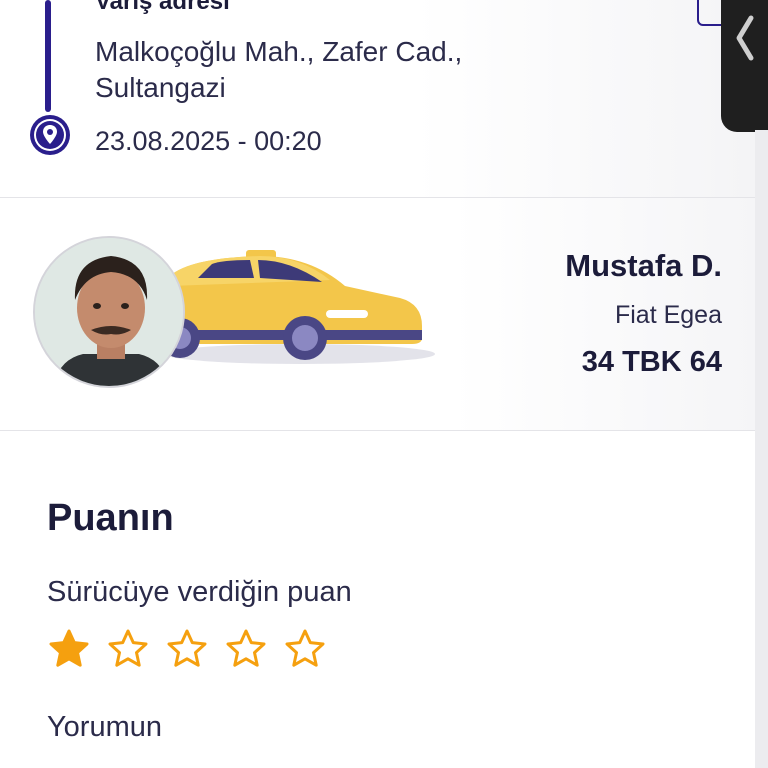 The image size is (768, 768). Describe the element at coordinates (297, 307) in the screenshot. I see `taxi-car-illustration` at that location.